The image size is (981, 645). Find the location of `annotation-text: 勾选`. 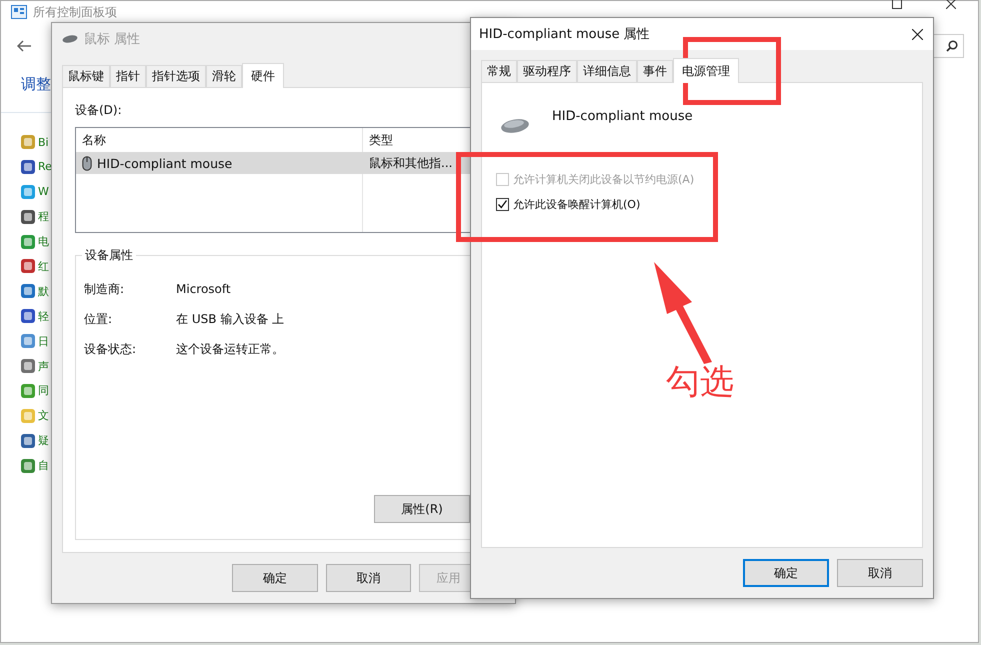

annotation-text: 勾选 is located at coordinates (700, 382).